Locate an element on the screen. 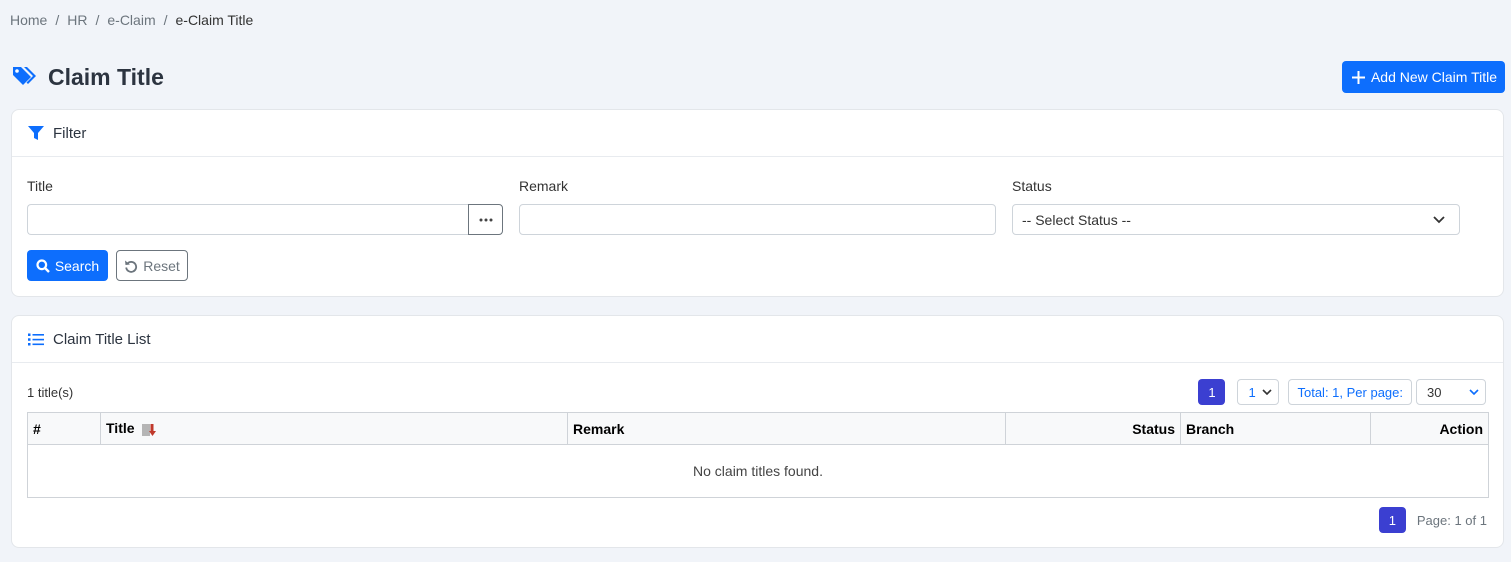 The height and width of the screenshot is (562, 1511). title-label: Title is located at coordinates (40, 186).